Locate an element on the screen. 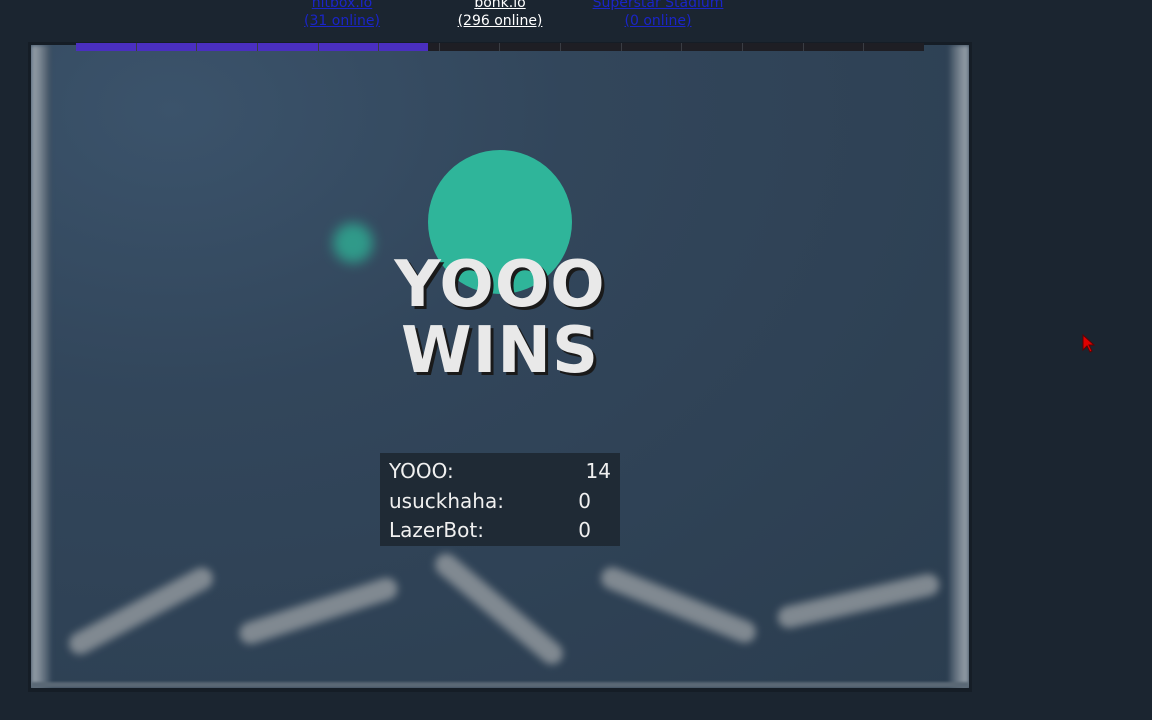  link-hitbox: hitbox.io (31 online) is located at coordinates (342, 15).